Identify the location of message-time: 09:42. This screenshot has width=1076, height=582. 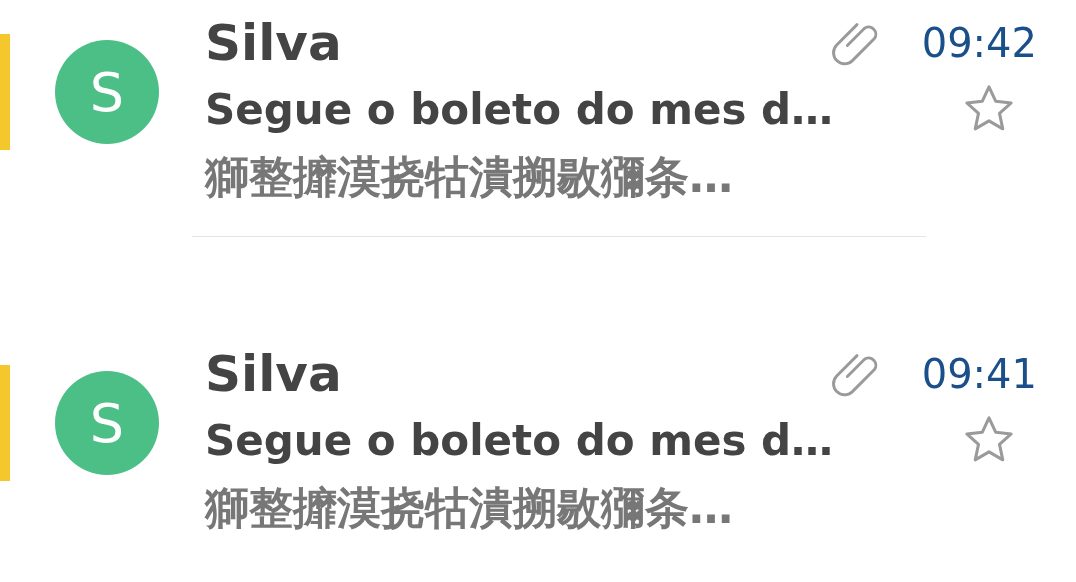
(979, 43).